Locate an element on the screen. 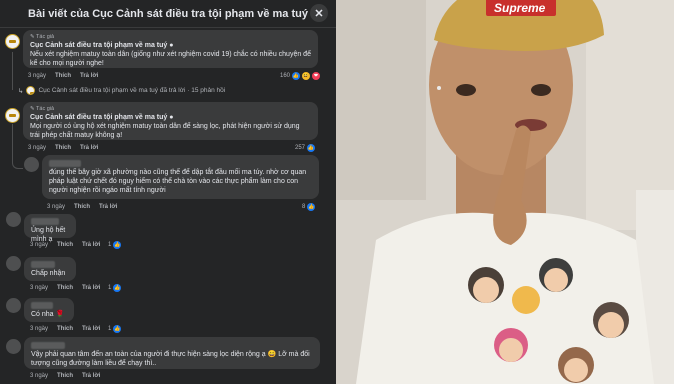 This screenshot has width=674, height=384. comment-text: Ủng hộ hết mình ạ is located at coordinates (48, 235).